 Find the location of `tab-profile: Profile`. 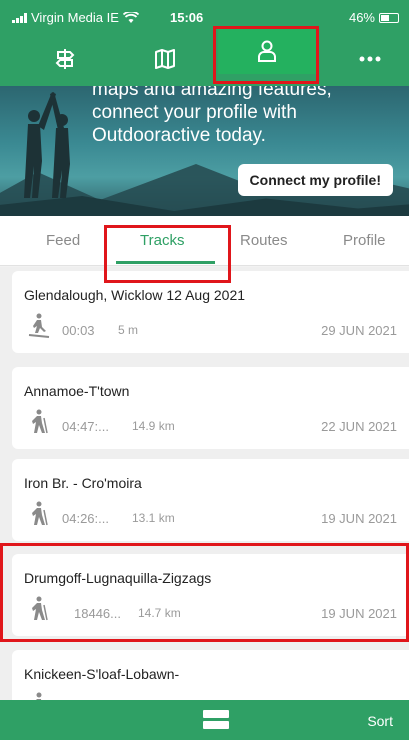

tab-profile: Profile is located at coordinates (364, 240).